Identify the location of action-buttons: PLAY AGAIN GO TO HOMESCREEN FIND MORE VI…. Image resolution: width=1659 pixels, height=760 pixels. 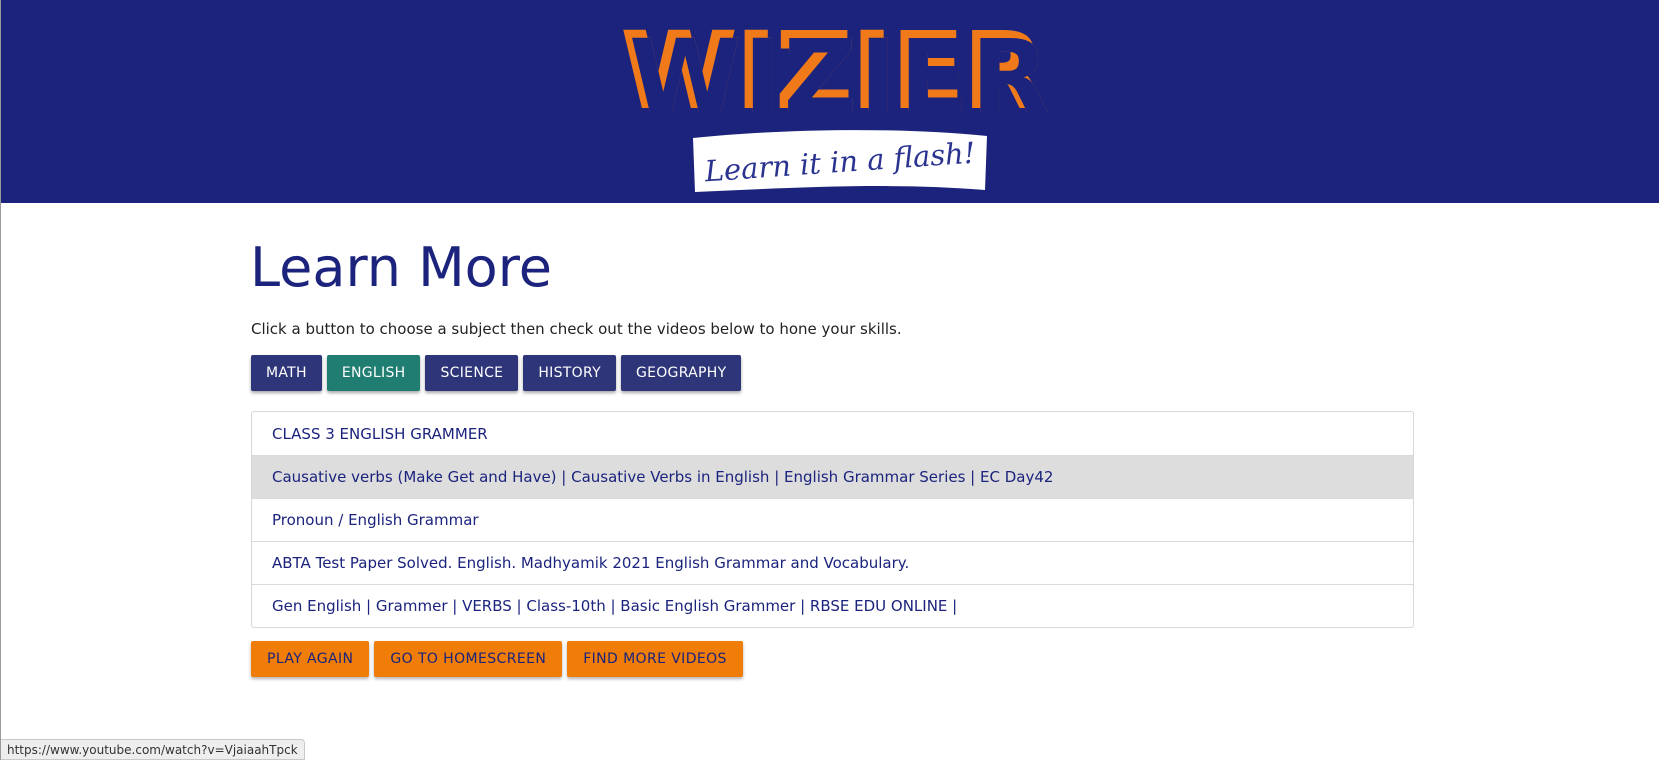
(497, 659).